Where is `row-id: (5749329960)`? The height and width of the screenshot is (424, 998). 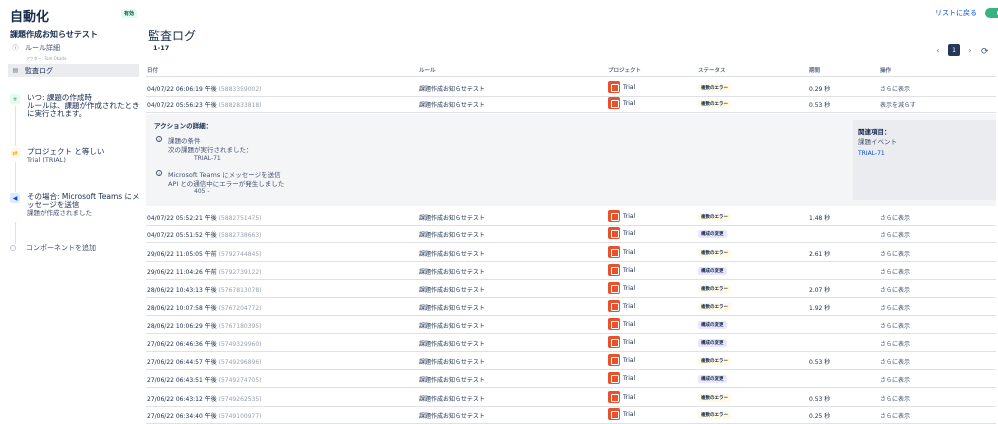 row-id: (5749329960) is located at coordinates (240, 344).